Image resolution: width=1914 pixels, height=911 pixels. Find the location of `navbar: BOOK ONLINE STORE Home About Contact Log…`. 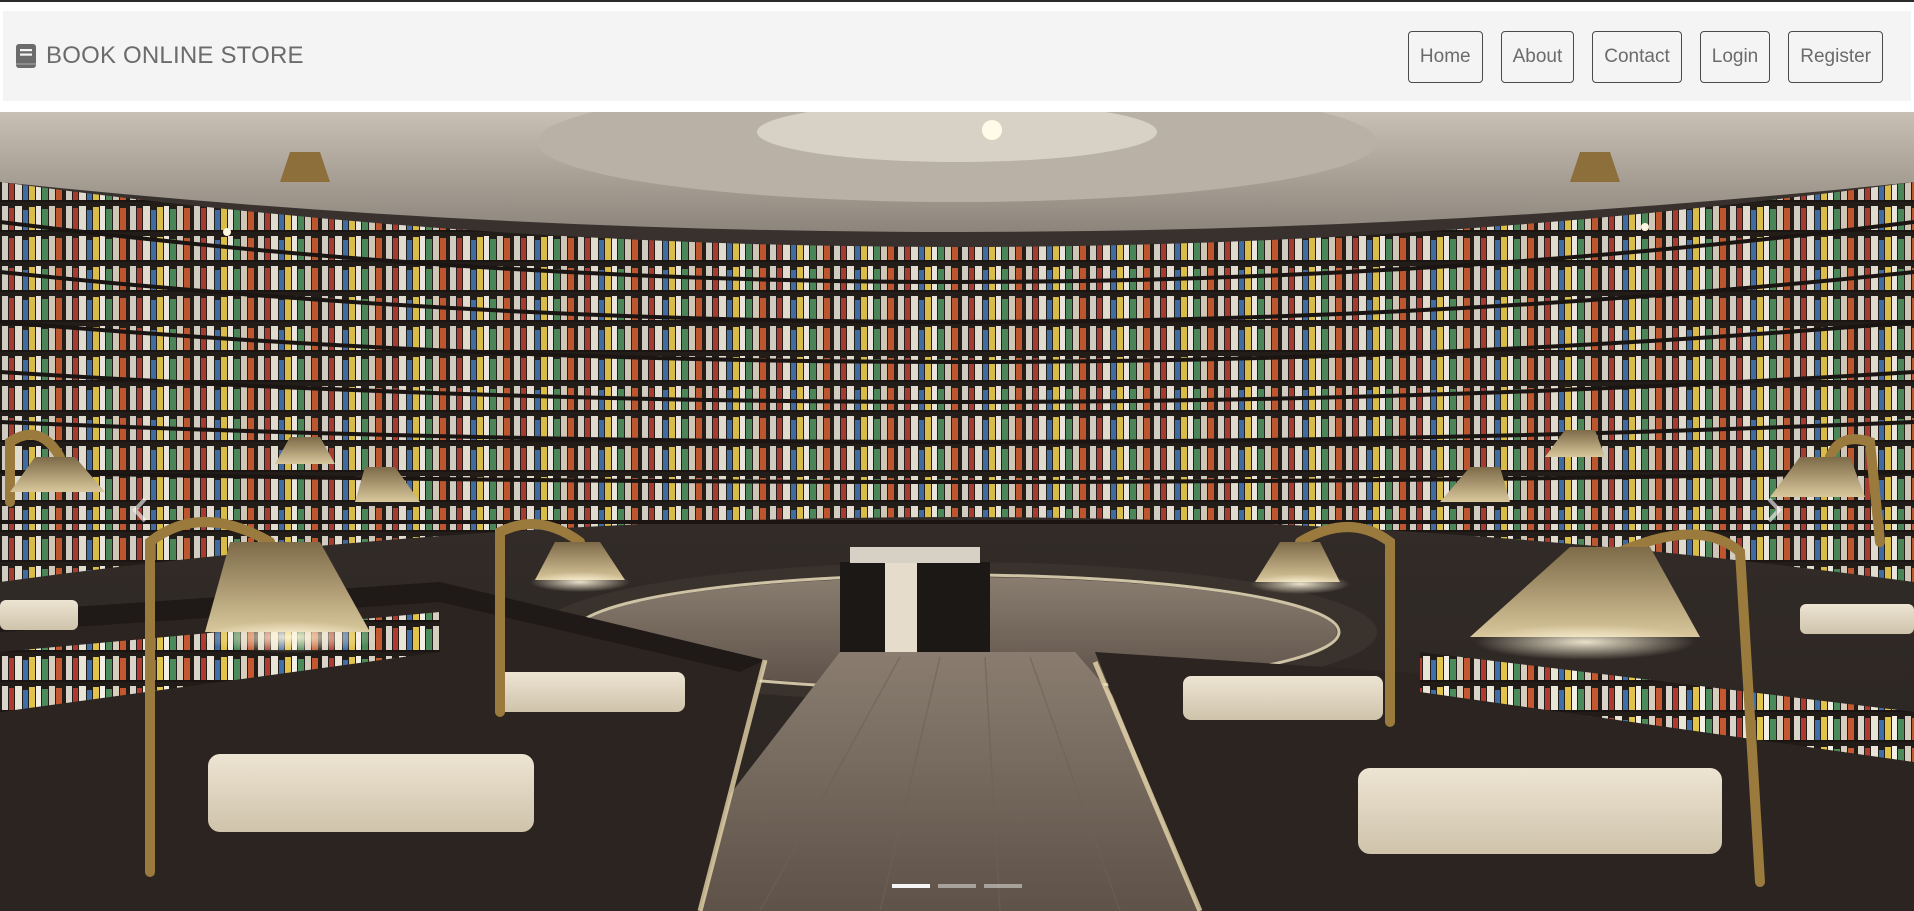

navbar: BOOK ONLINE STORE Home About Contact Log… is located at coordinates (957, 56).